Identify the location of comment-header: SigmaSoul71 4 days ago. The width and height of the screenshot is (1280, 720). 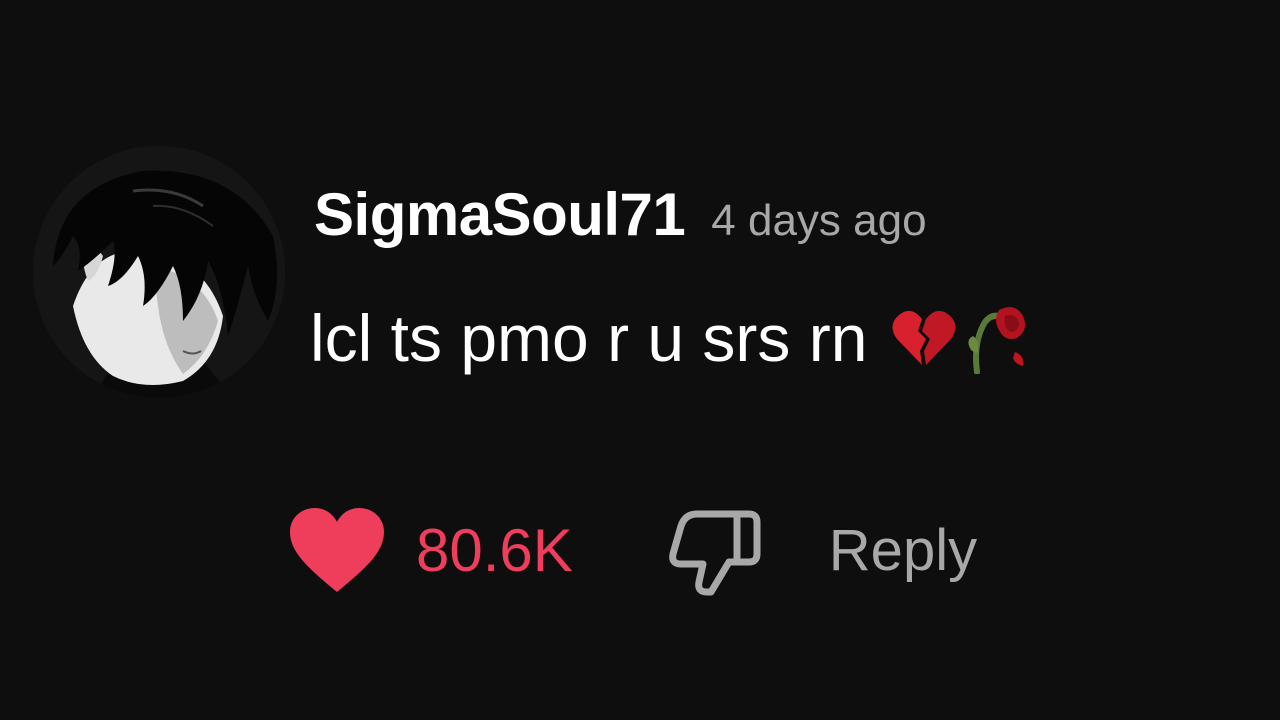
(620, 220).